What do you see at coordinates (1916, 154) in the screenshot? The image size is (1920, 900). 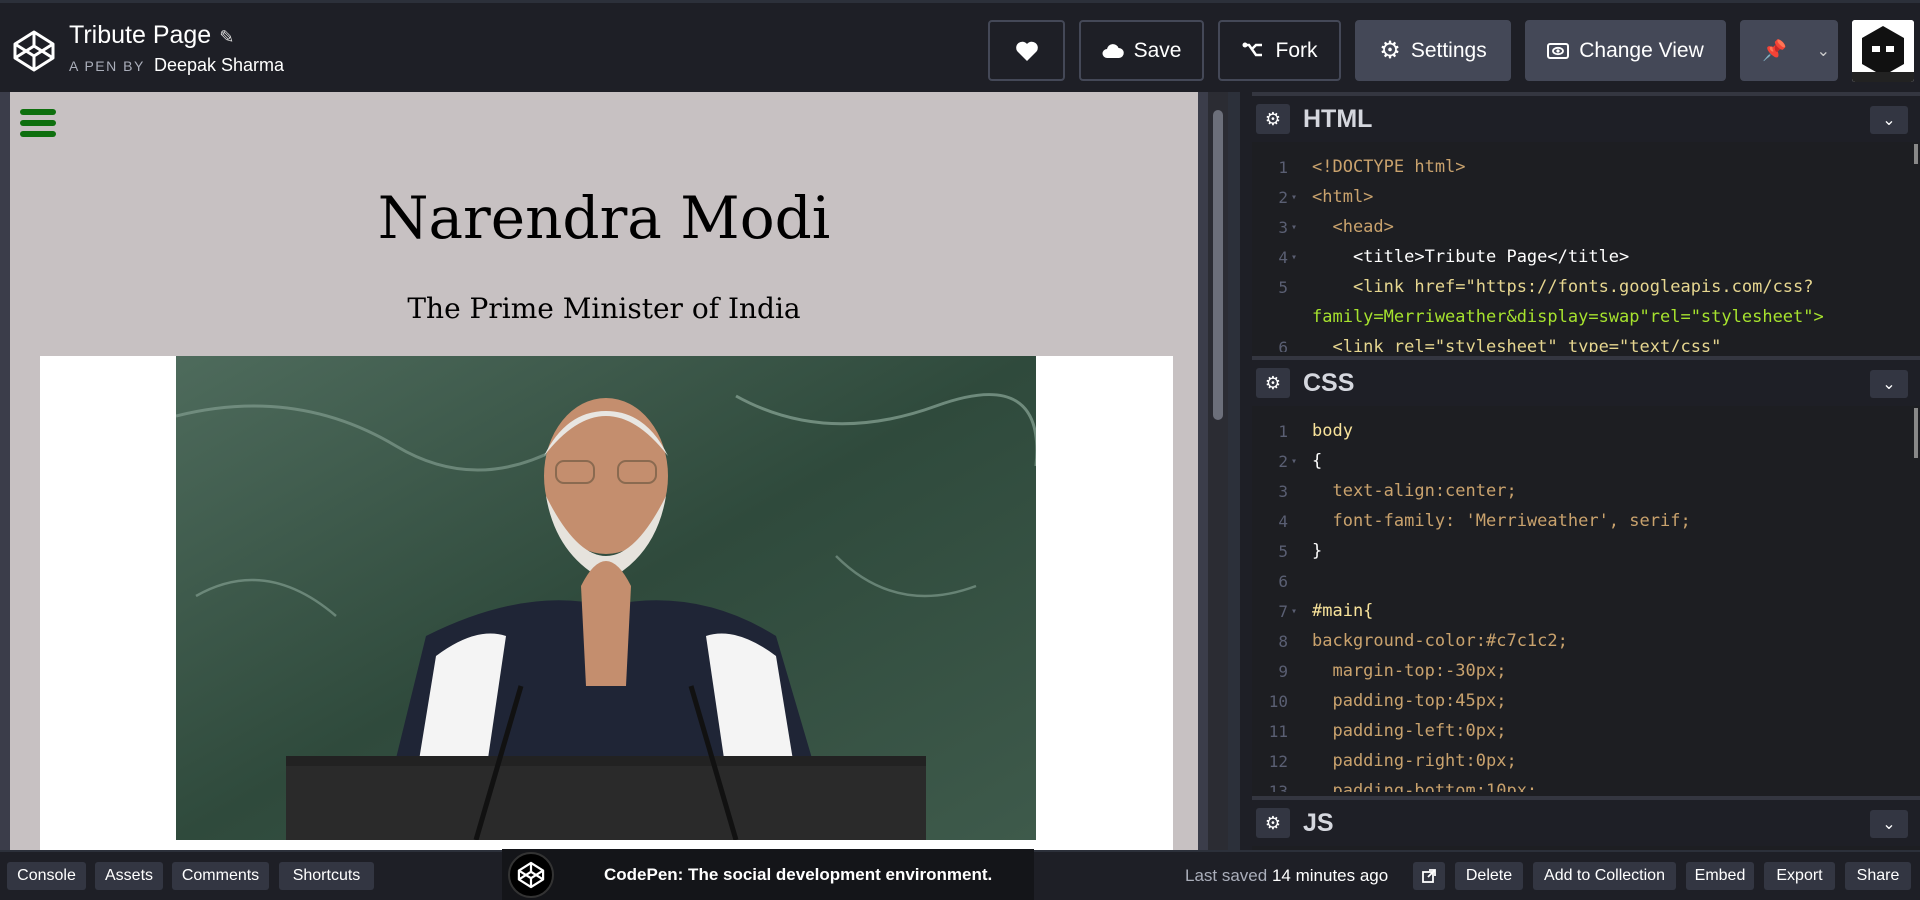 I see `html-code-scrollbar` at bounding box center [1916, 154].